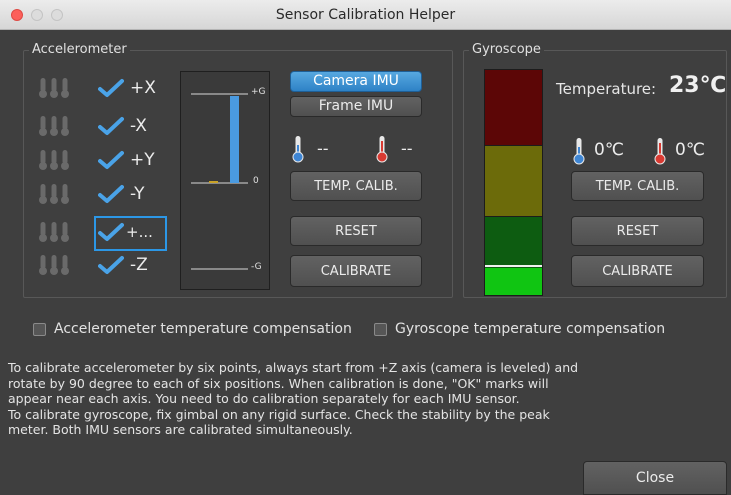 This screenshot has width=731, height=495. I want to click on accel-meter-bar, so click(234, 139).